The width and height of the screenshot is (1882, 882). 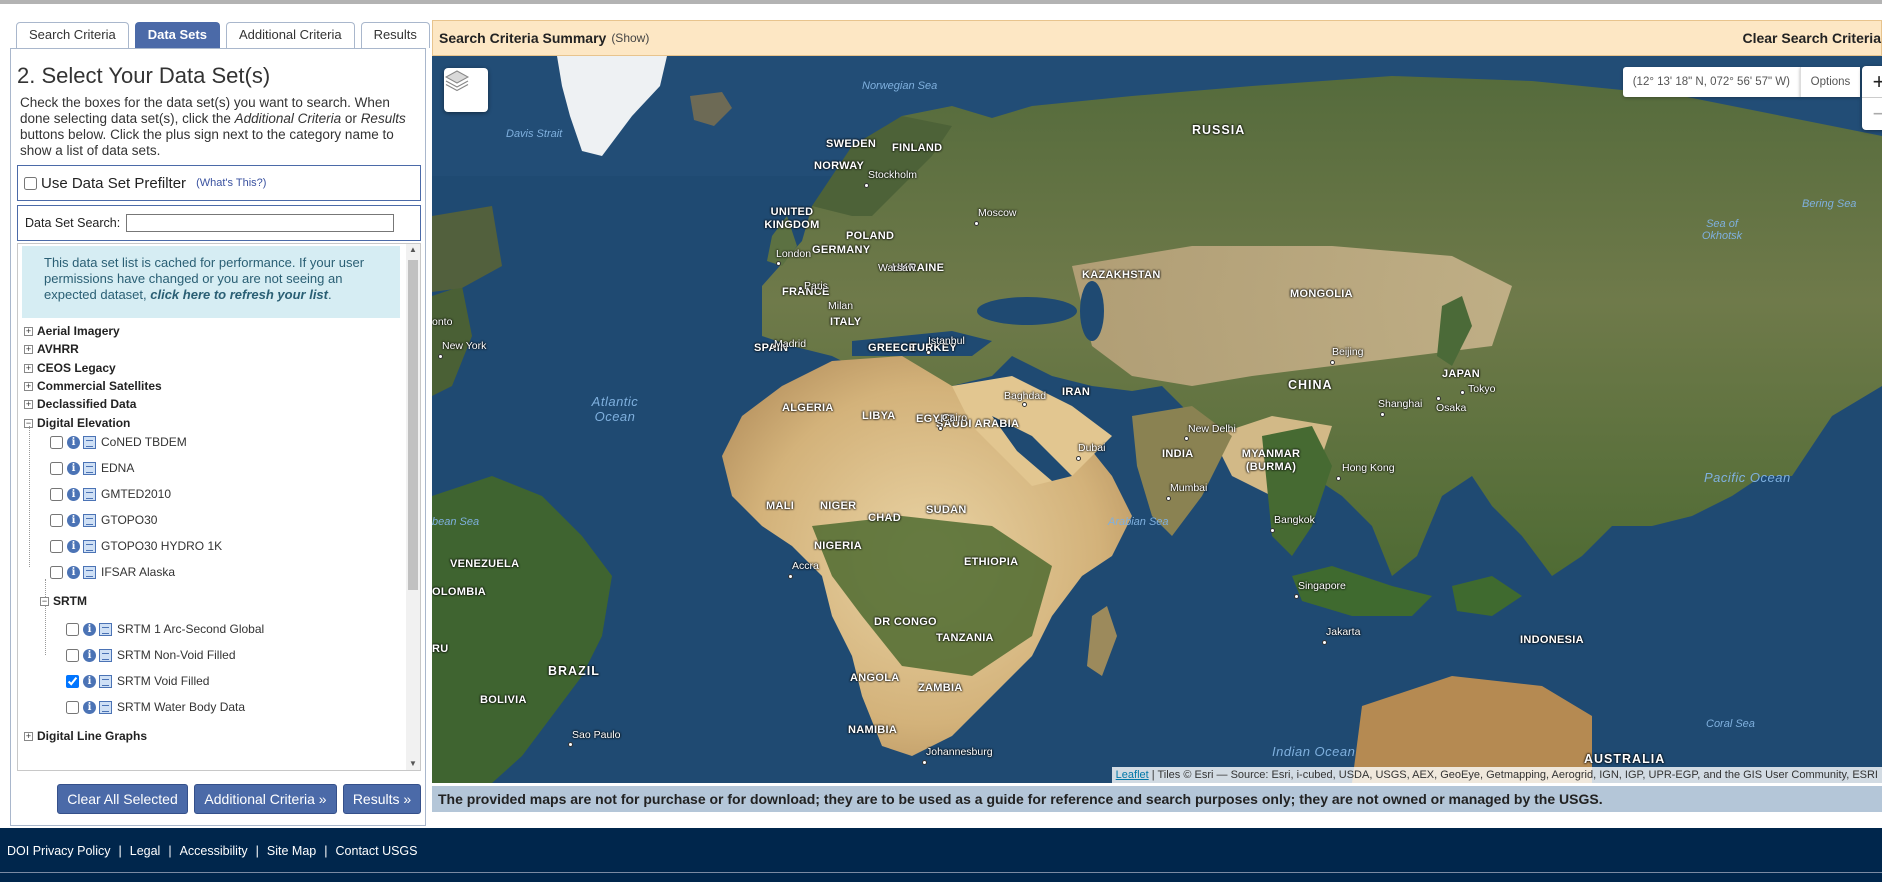 I want to click on dataset-row: i SRTM Water Body Data, so click(x=155, y=707).